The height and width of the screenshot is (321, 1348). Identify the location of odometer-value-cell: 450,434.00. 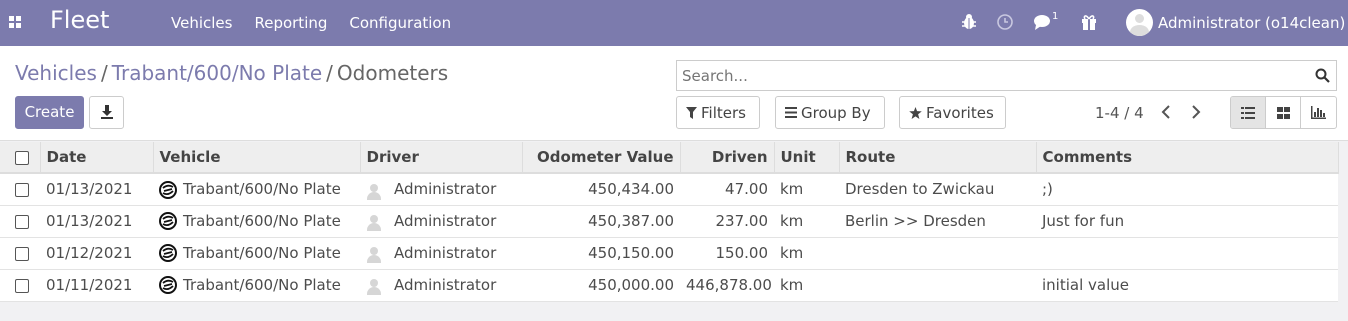
(601, 189).